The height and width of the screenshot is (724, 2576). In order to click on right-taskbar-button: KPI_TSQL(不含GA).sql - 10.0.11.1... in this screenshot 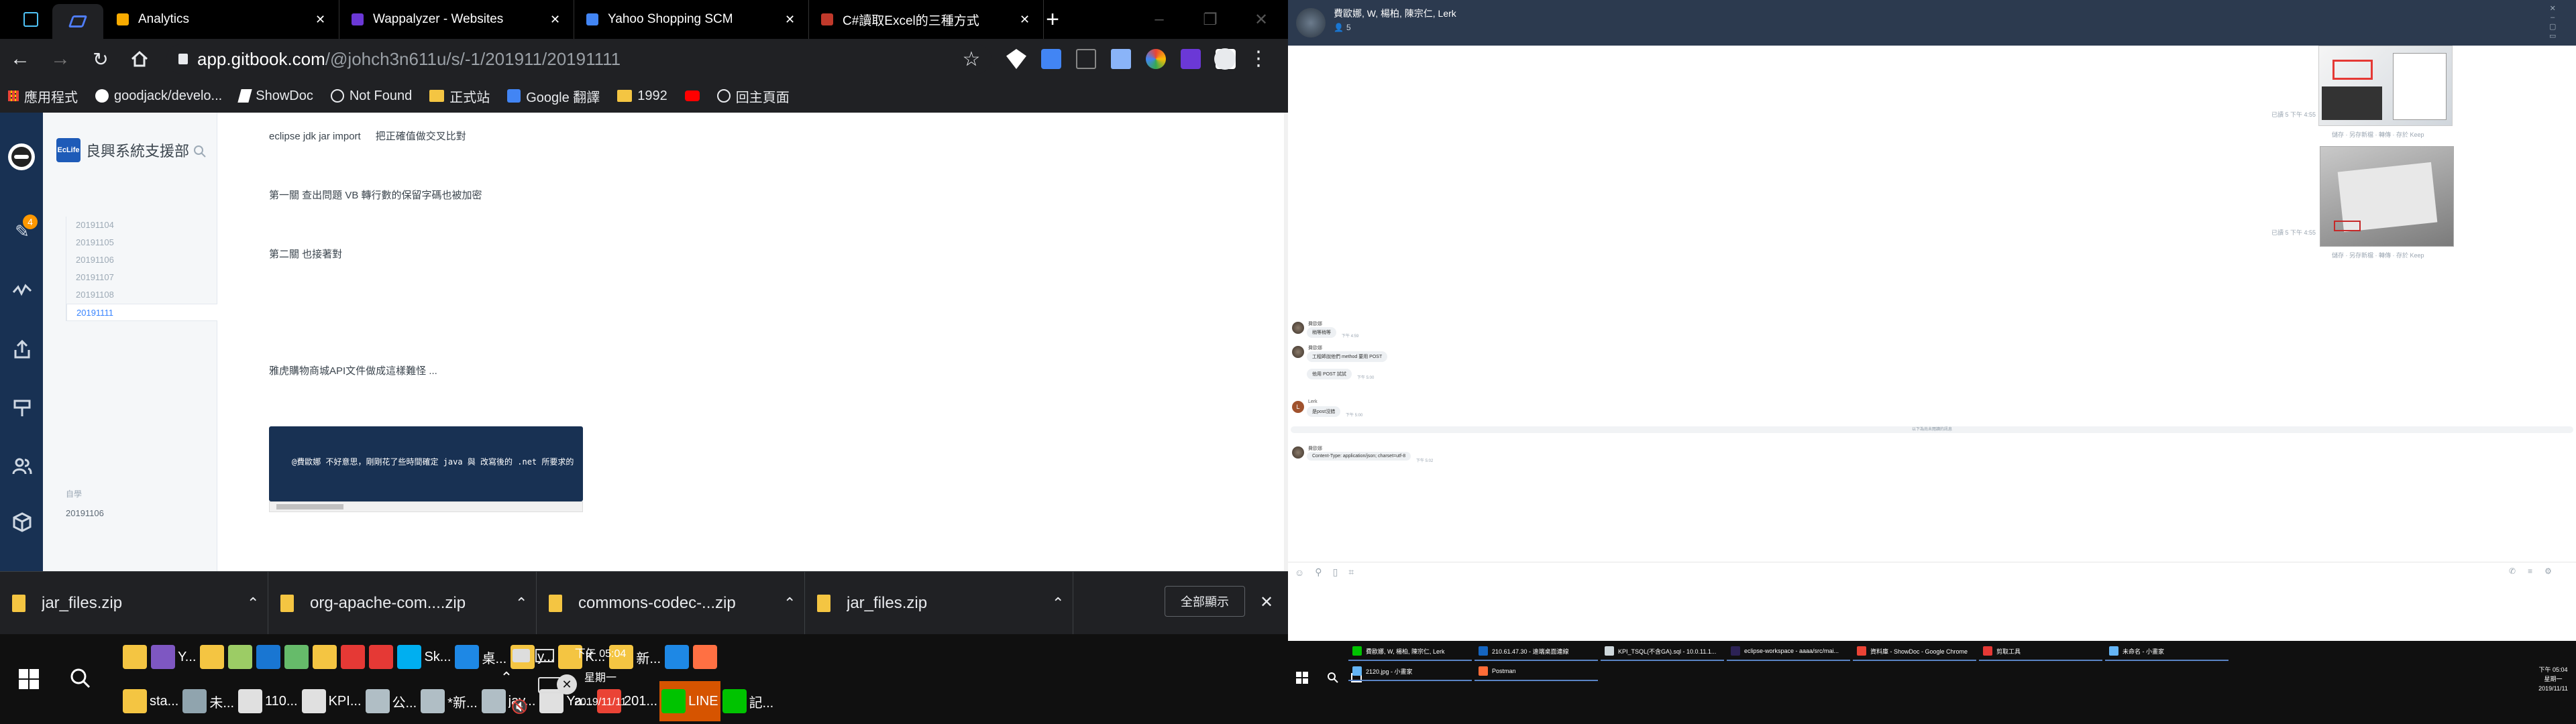, I will do `click(1662, 651)`.